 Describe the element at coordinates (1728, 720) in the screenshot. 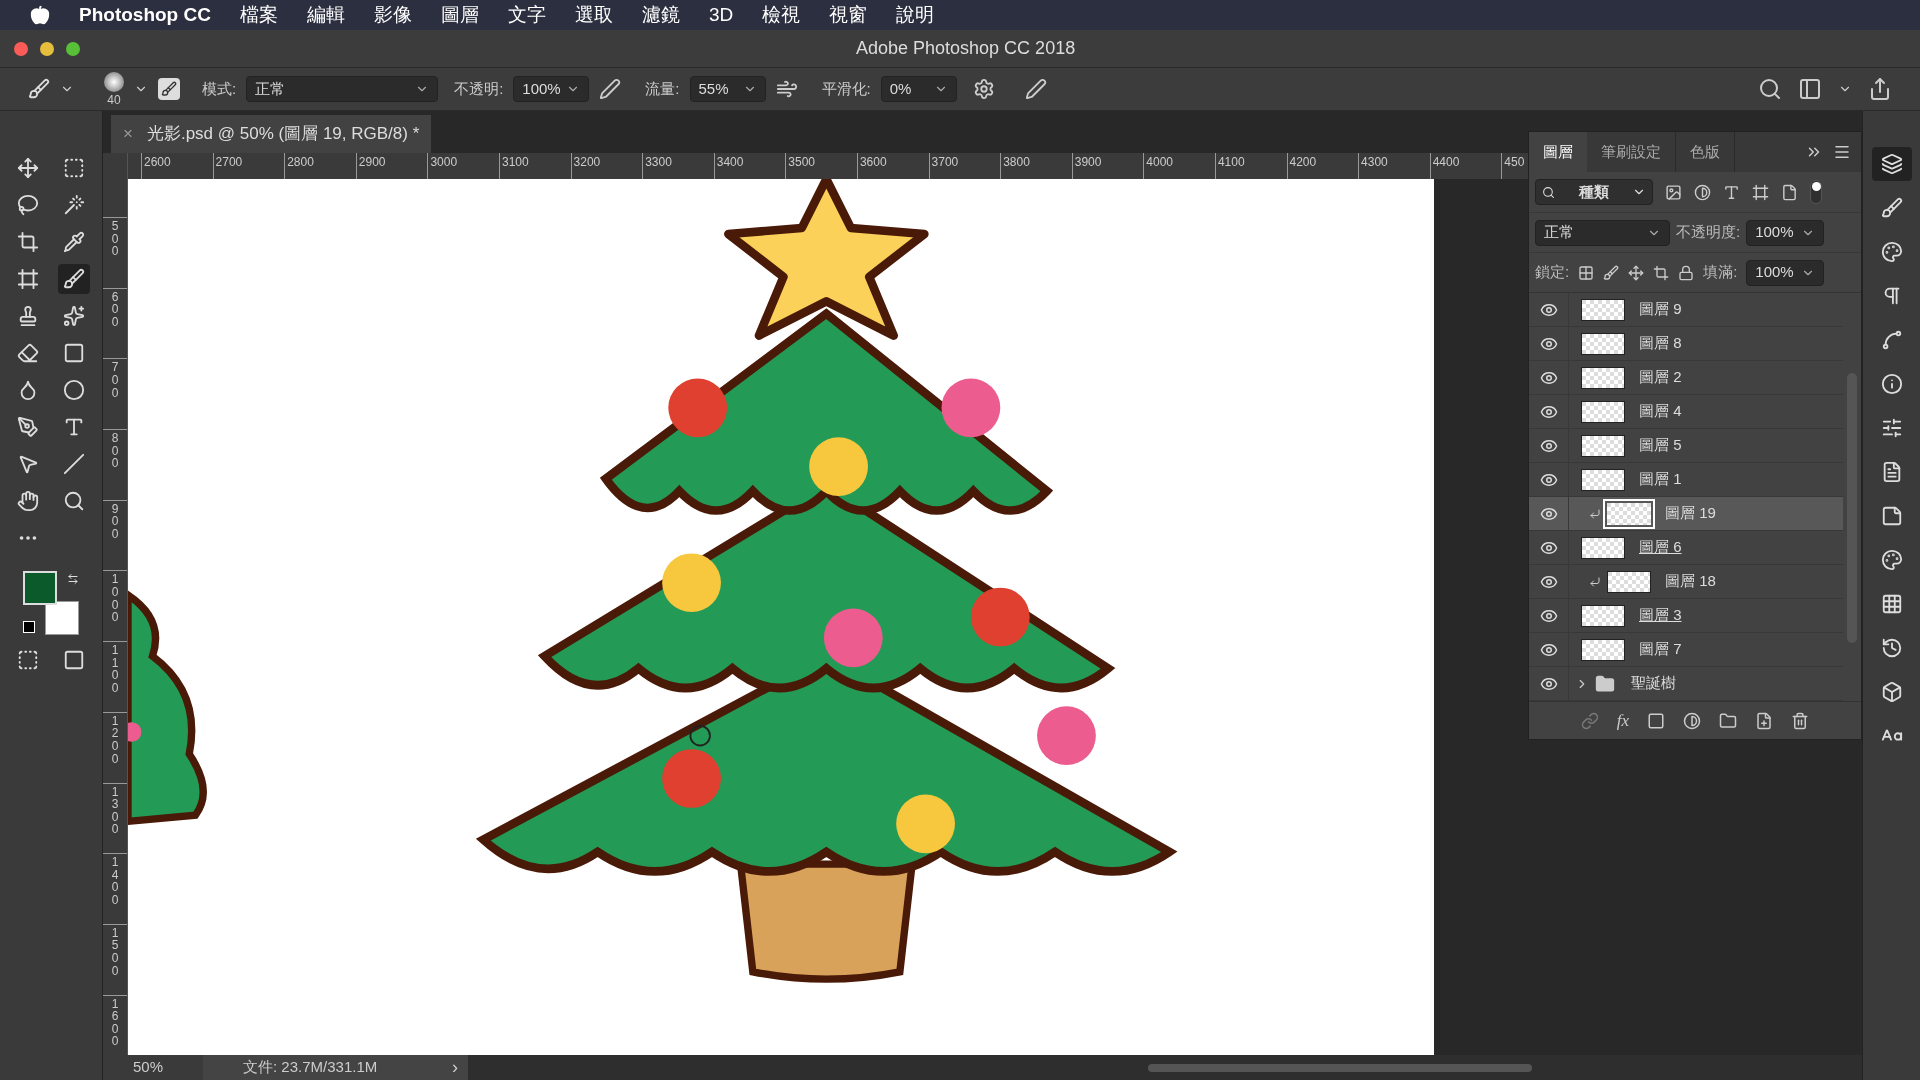

I see `new-group-icon` at that location.